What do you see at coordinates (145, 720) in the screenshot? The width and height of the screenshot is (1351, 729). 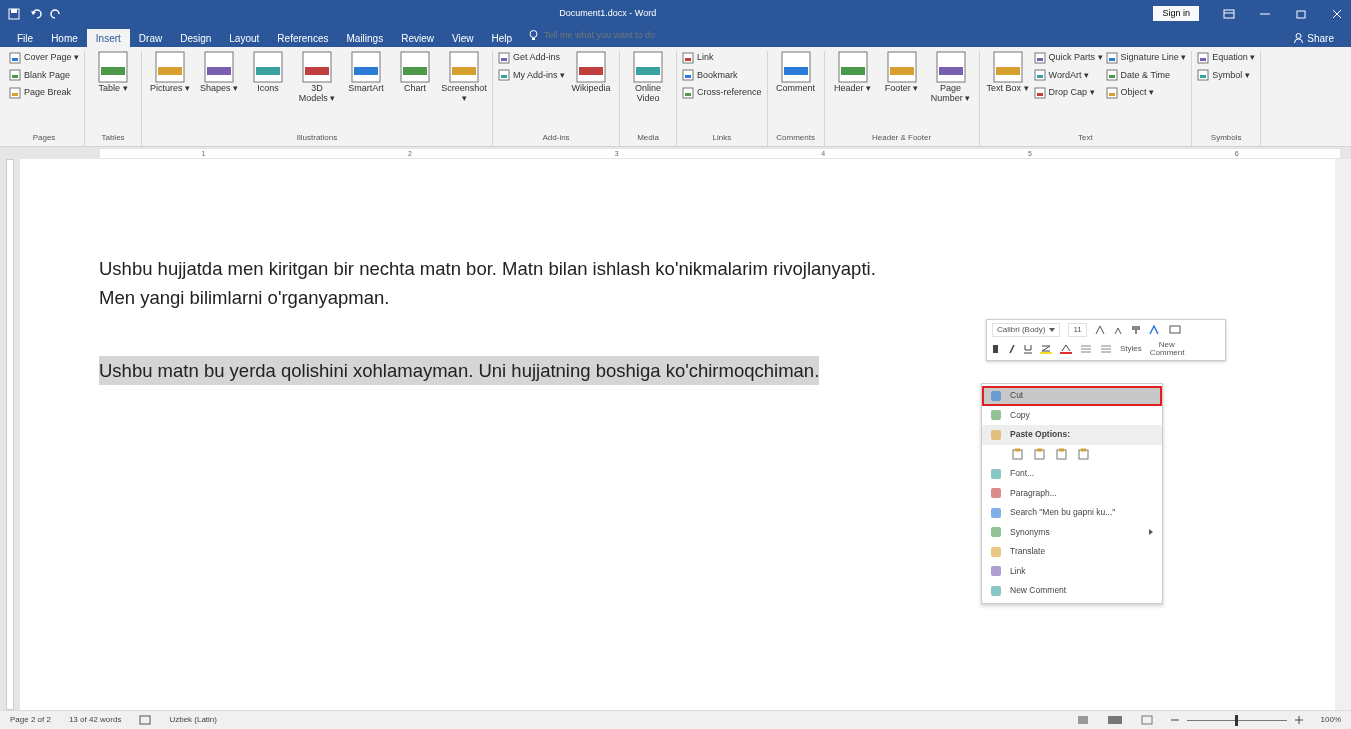 I see `proofing-icon` at bounding box center [145, 720].